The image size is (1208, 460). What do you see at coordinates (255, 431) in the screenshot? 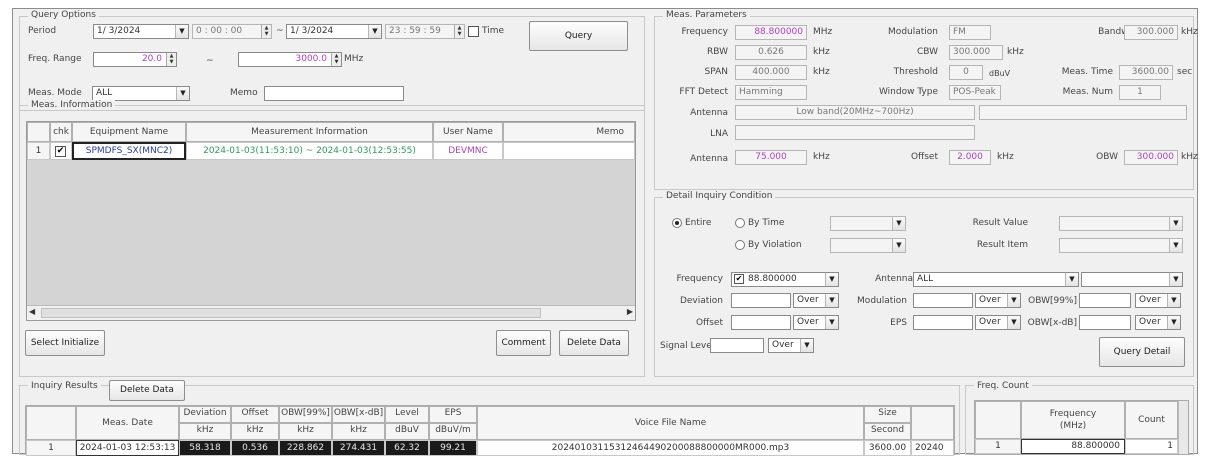
I see `results-header-offset-unit: kHz` at bounding box center [255, 431].